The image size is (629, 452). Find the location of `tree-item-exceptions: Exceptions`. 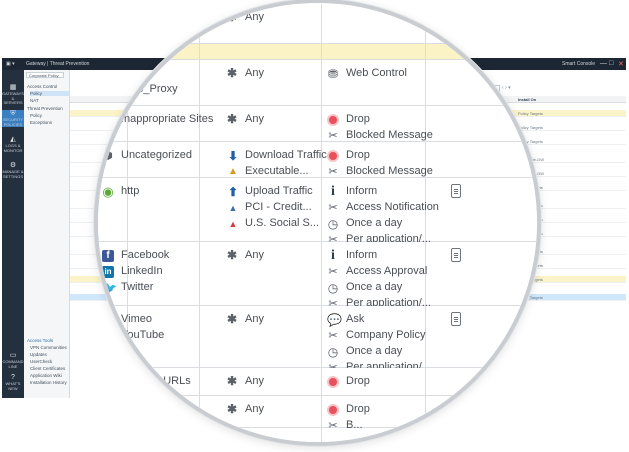

tree-item-exceptions: Exceptions is located at coordinates (41, 122).